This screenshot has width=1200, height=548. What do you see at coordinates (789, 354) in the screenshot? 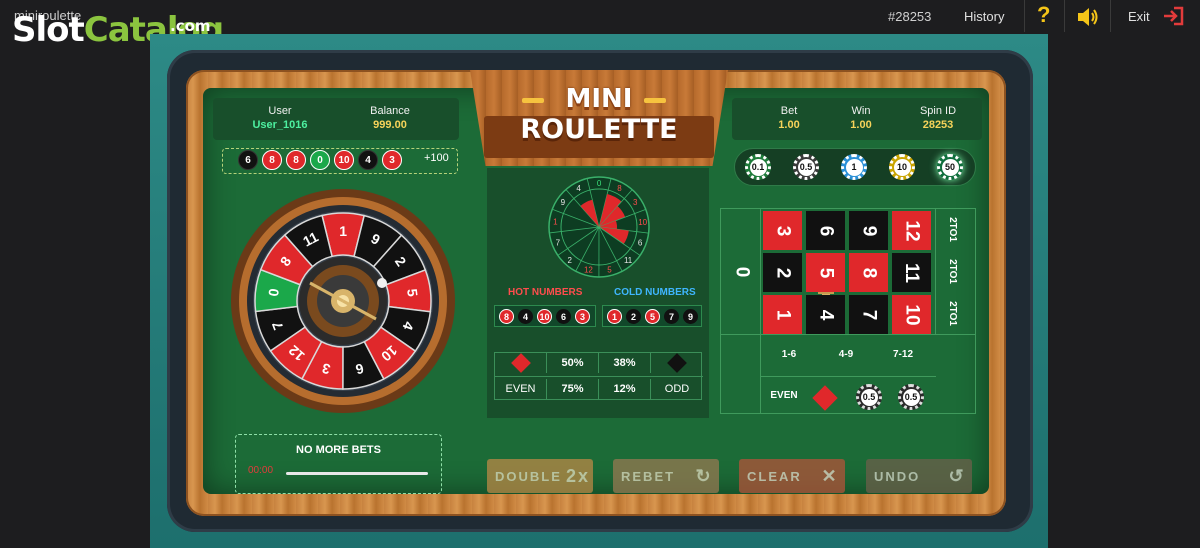
I see `bet-dozen-1: 1-6` at bounding box center [789, 354].